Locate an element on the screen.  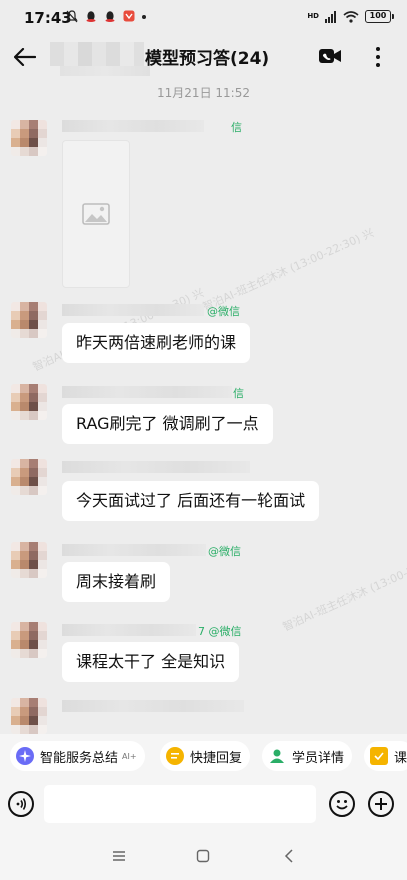
signal-icon is located at coordinates (330, 16).